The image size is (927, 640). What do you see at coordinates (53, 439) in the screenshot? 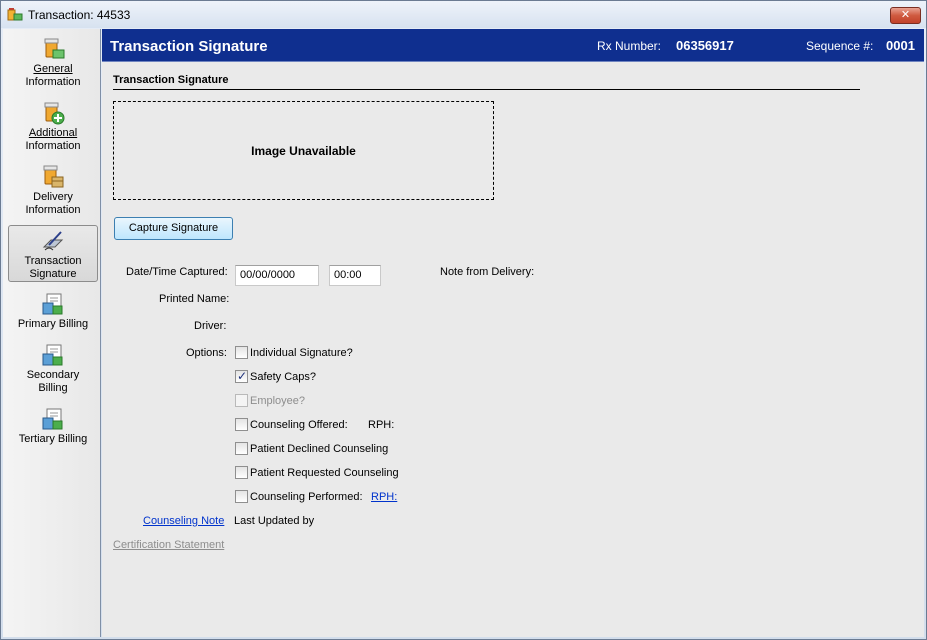
I see `sidebar-item-label-line1: Tertiary Billing` at bounding box center [53, 439].